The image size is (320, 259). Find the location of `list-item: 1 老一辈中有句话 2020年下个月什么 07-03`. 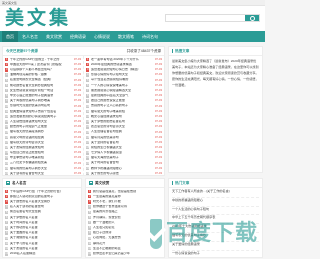

list-item: 1 老一辈中有句话 2020年下个月什么 07-03 is located at coordinates (124, 59).